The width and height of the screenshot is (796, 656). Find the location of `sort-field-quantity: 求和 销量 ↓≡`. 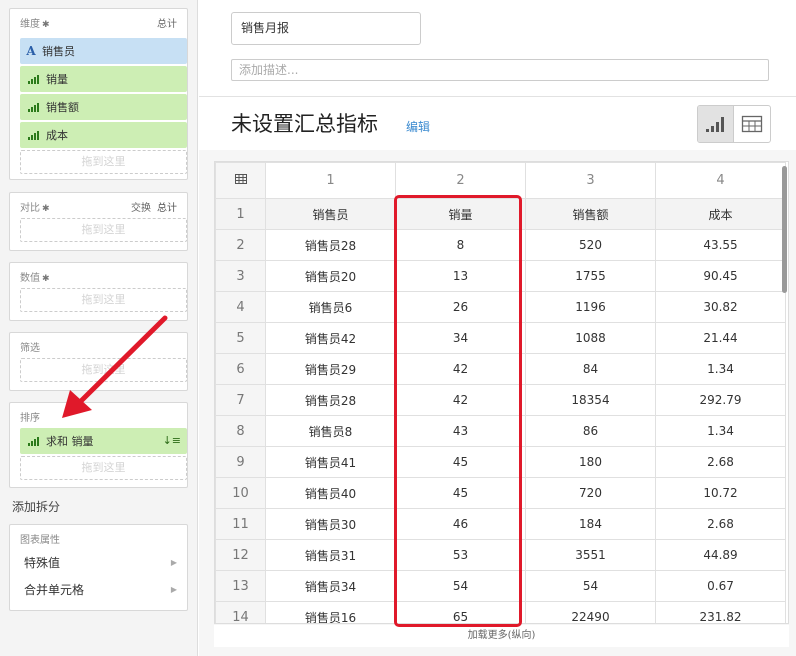

sort-field-quantity: 求和 销量 ↓≡ is located at coordinates (103, 441).